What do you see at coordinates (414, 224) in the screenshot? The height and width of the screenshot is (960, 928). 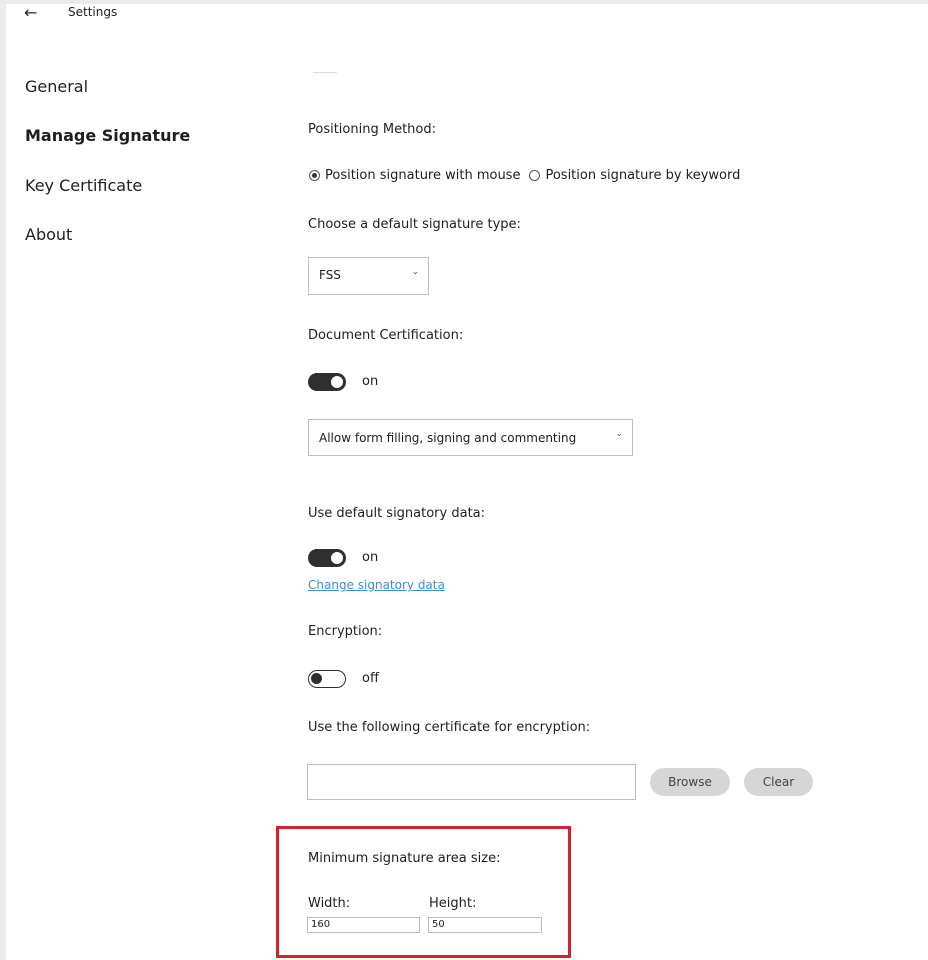 I see `signature-type-label: Choose a default signature type:` at bounding box center [414, 224].